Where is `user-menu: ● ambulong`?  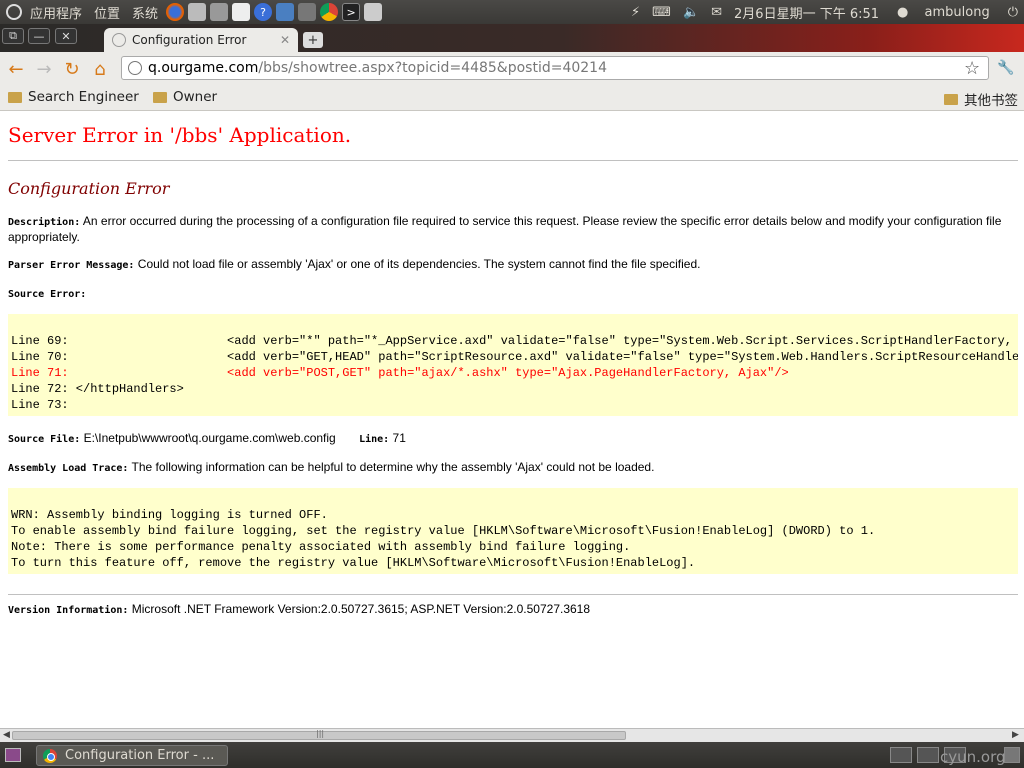
user-menu: ● ambulong is located at coordinates (943, 12).